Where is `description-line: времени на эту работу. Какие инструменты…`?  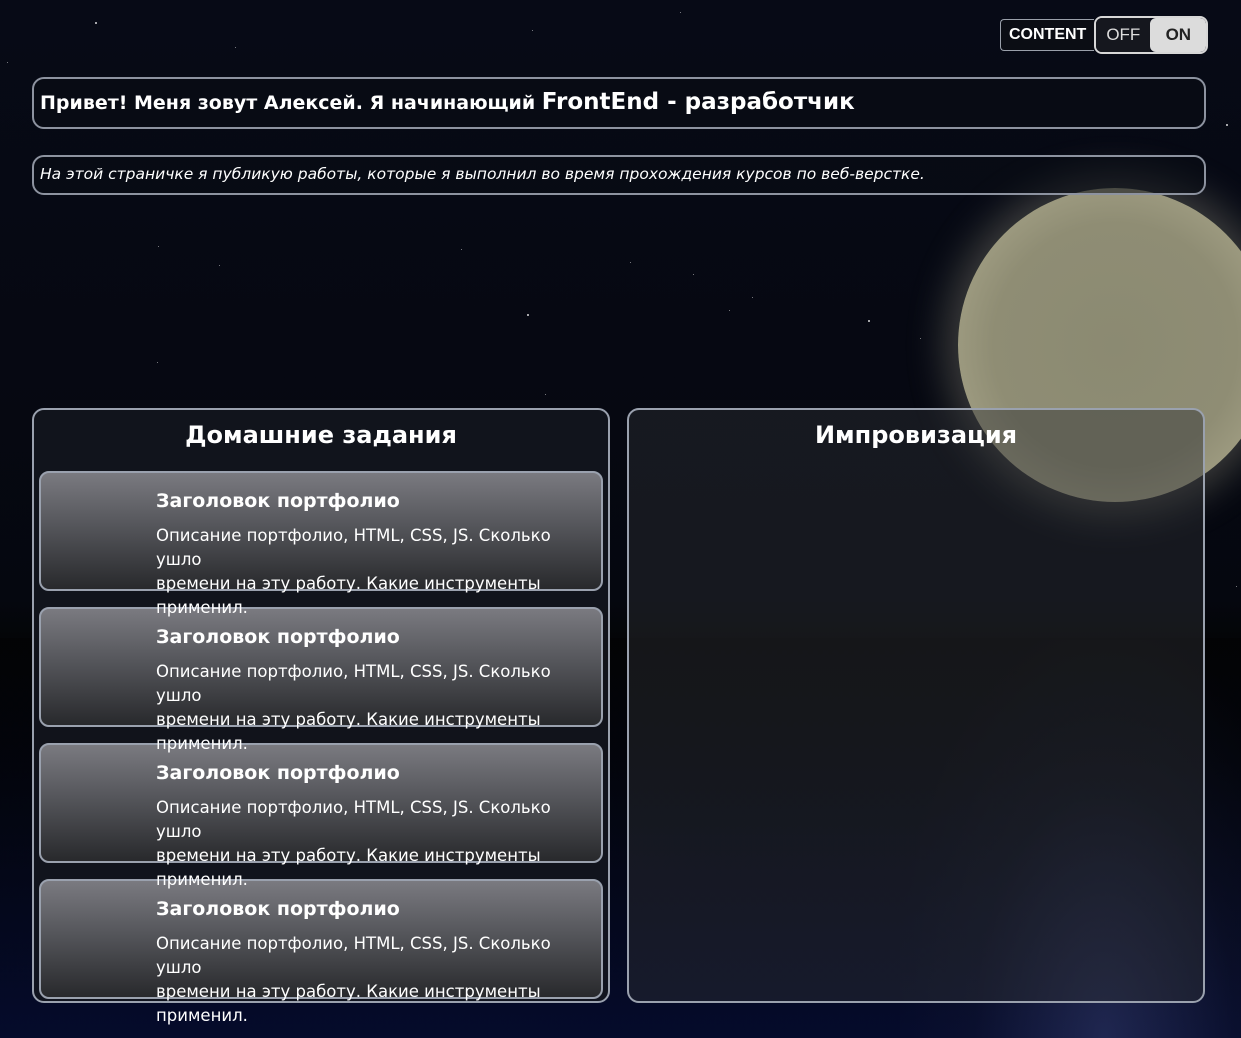
description-line: времени на эту работу. Какие инструменты… is located at coordinates (348, 1003).